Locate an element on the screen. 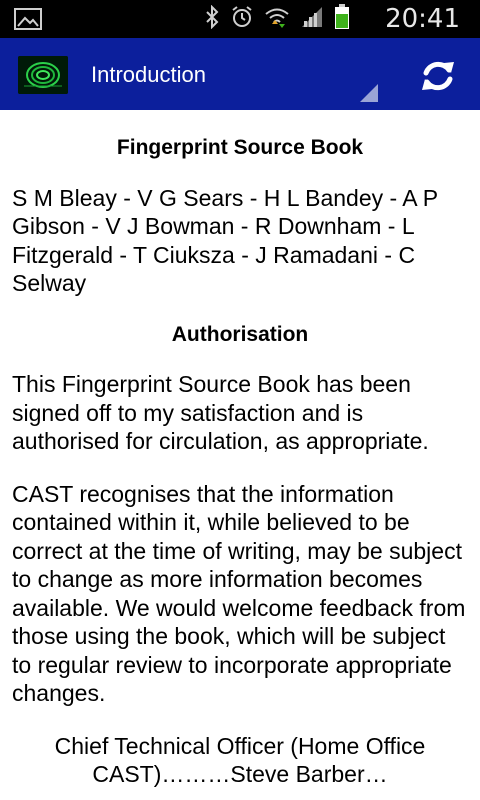 The width and height of the screenshot is (480, 800). refresh-icon is located at coordinates (438, 76).